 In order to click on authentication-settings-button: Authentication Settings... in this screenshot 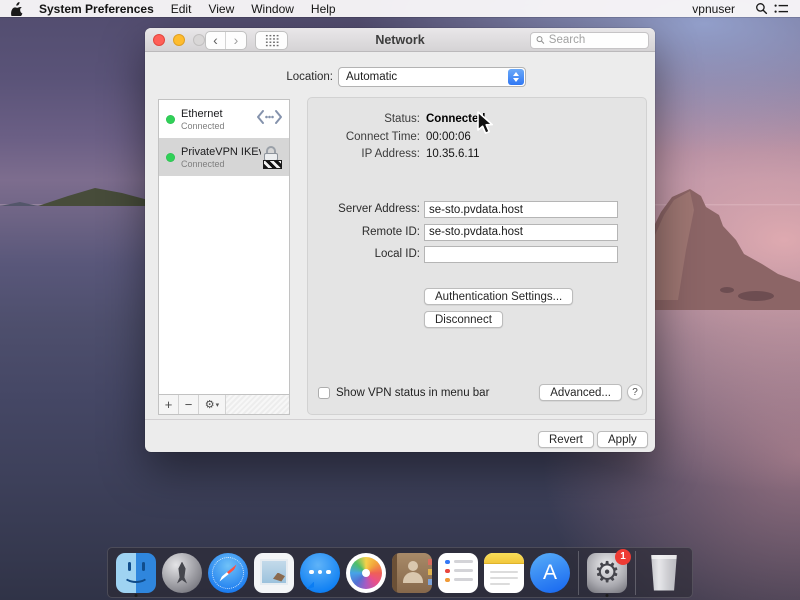, I will do `click(499, 296)`.